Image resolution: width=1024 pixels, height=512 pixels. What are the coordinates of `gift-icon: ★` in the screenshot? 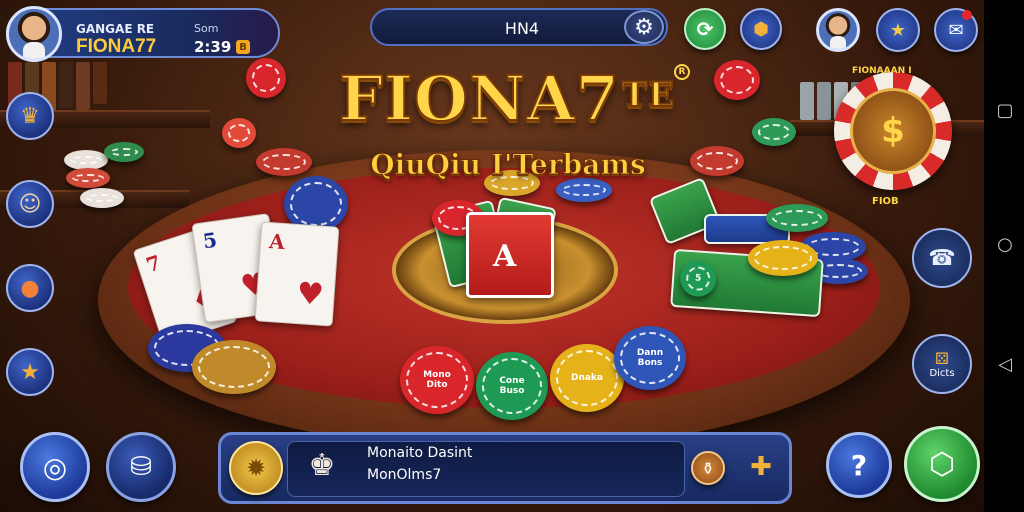 It's located at (898, 30).